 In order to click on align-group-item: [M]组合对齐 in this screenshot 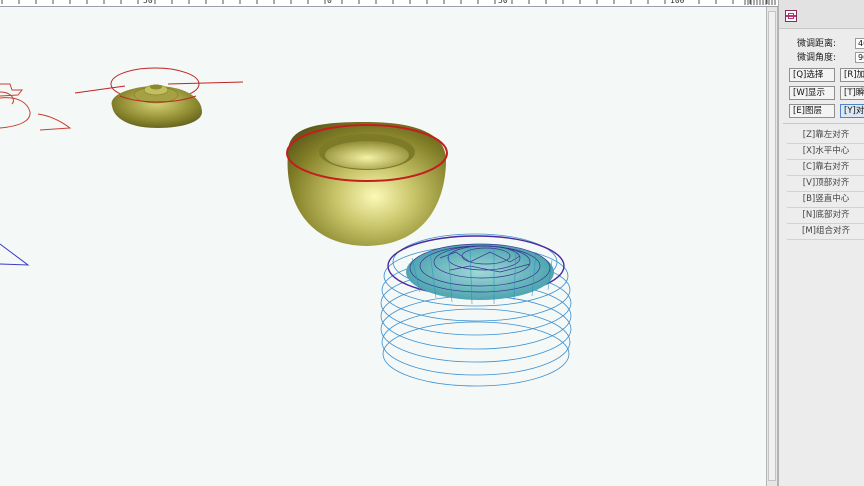, I will do `click(825, 232)`.